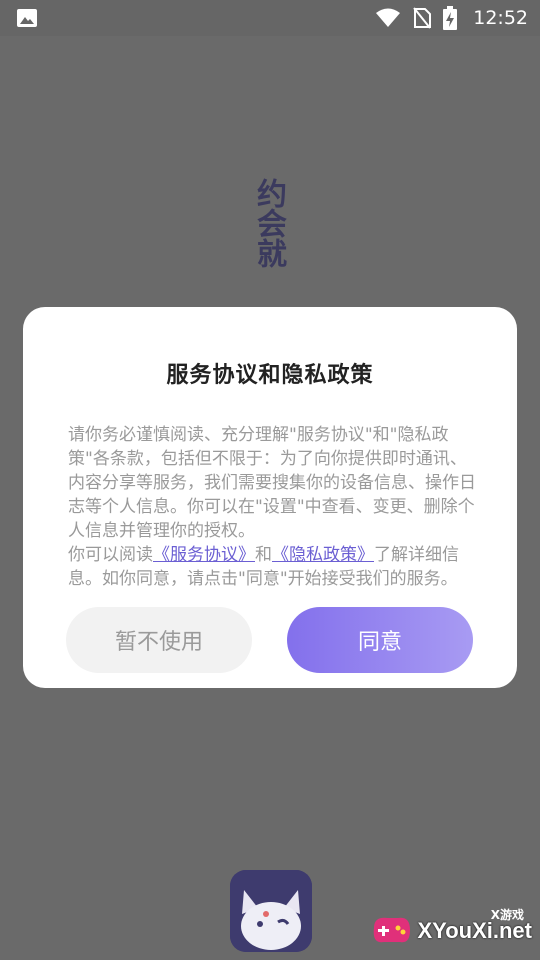 The width and height of the screenshot is (540, 960). I want to click on status-bar: 12:52, so click(270, 18).